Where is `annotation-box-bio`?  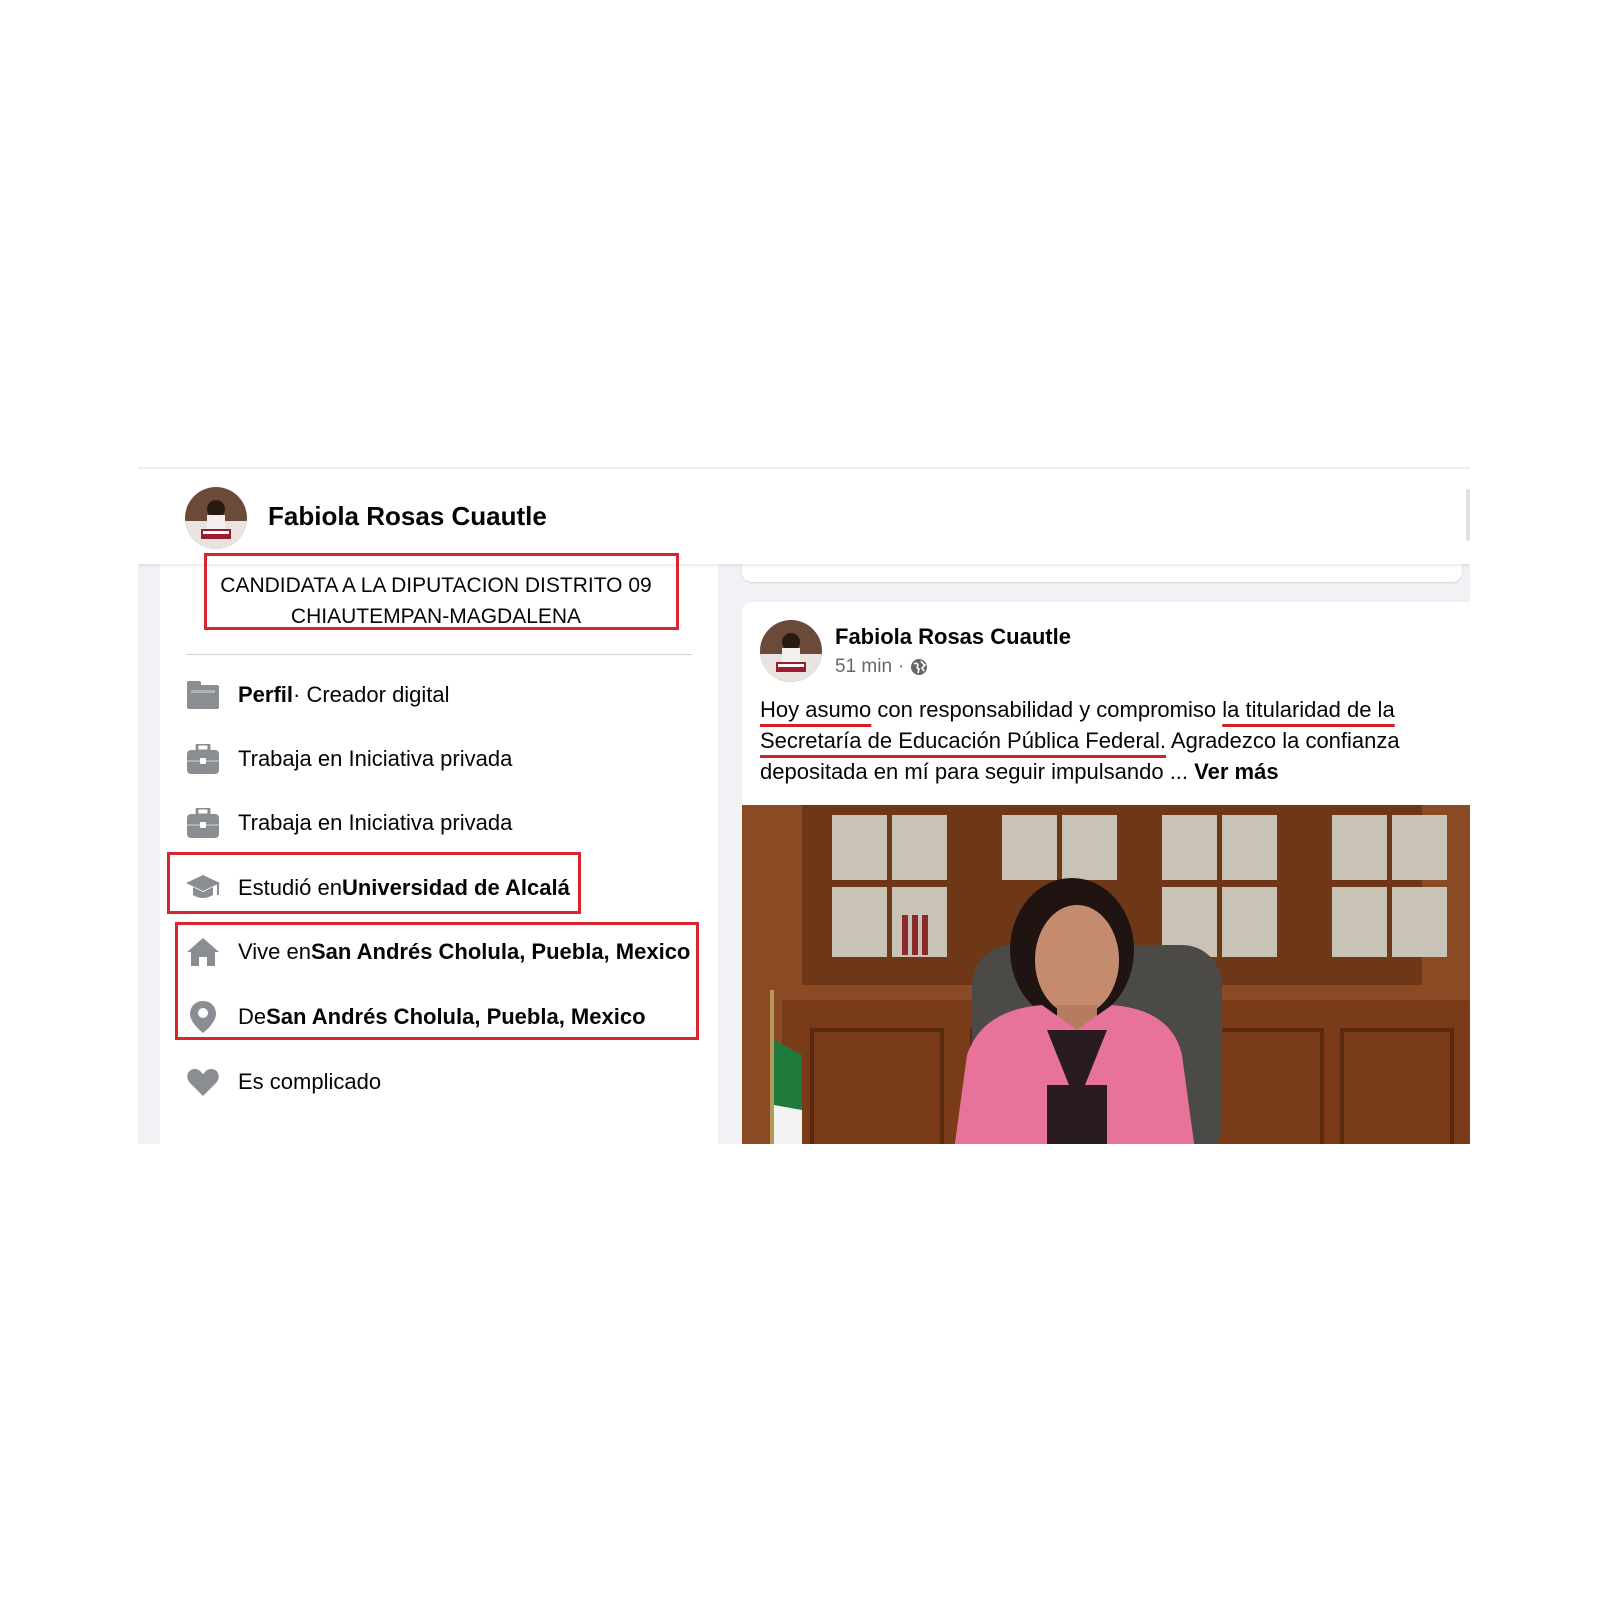
annotation-box-bio is located at coordinates (441, 591).